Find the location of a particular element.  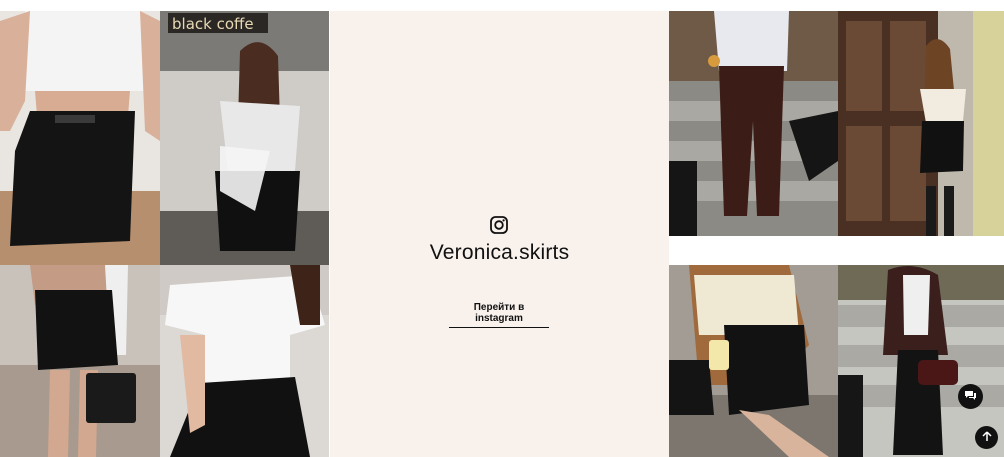

photo-white-tee-ruffle-skirt is located at coordinates (244, 361).